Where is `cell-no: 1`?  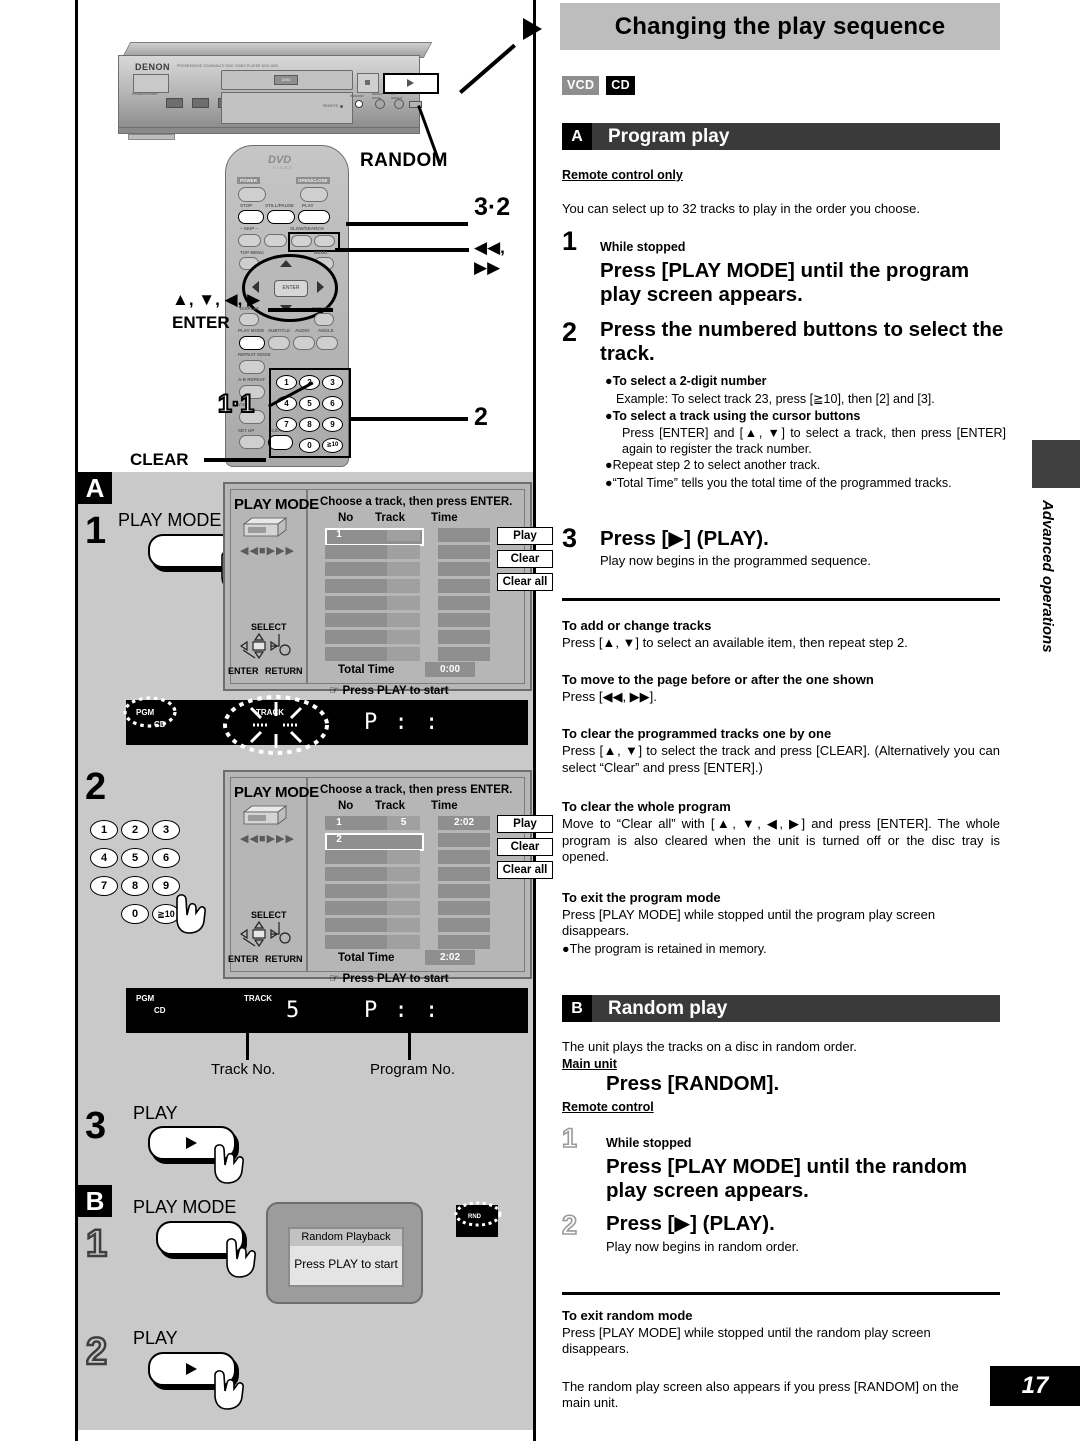 cell-no: 1 is located at coordinates (339, 822).